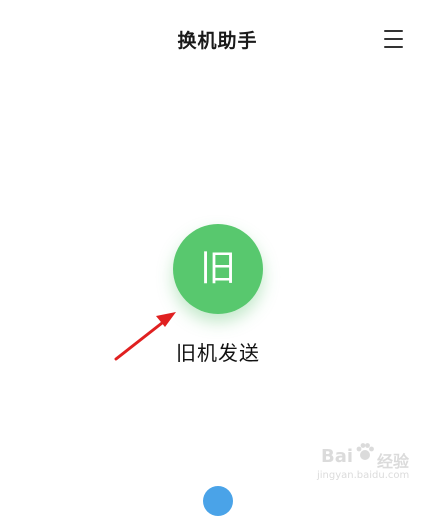  Describe the element at coordinates (218, 351) in the screenshot. I see `old-phone-send-label: 旧机发送` at that location.